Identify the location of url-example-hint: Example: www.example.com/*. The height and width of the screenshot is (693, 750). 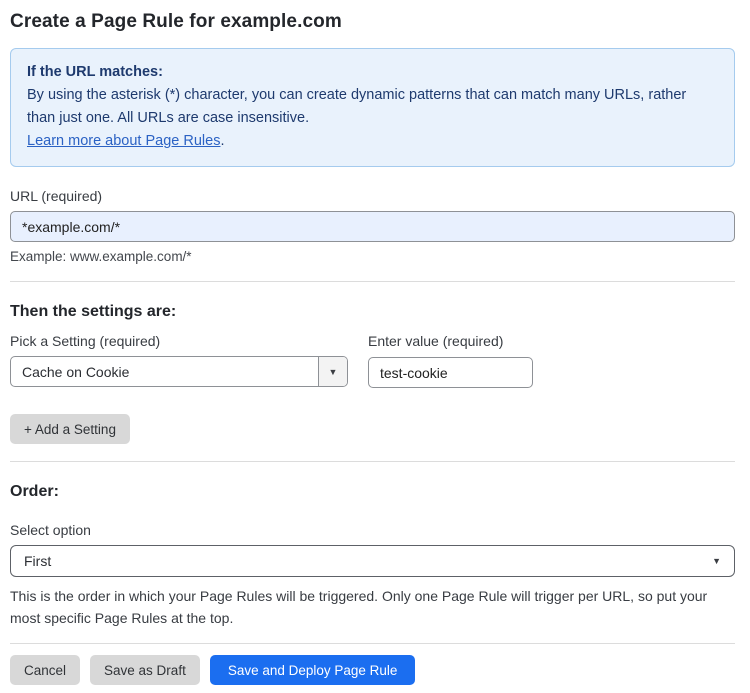
(101, 256).